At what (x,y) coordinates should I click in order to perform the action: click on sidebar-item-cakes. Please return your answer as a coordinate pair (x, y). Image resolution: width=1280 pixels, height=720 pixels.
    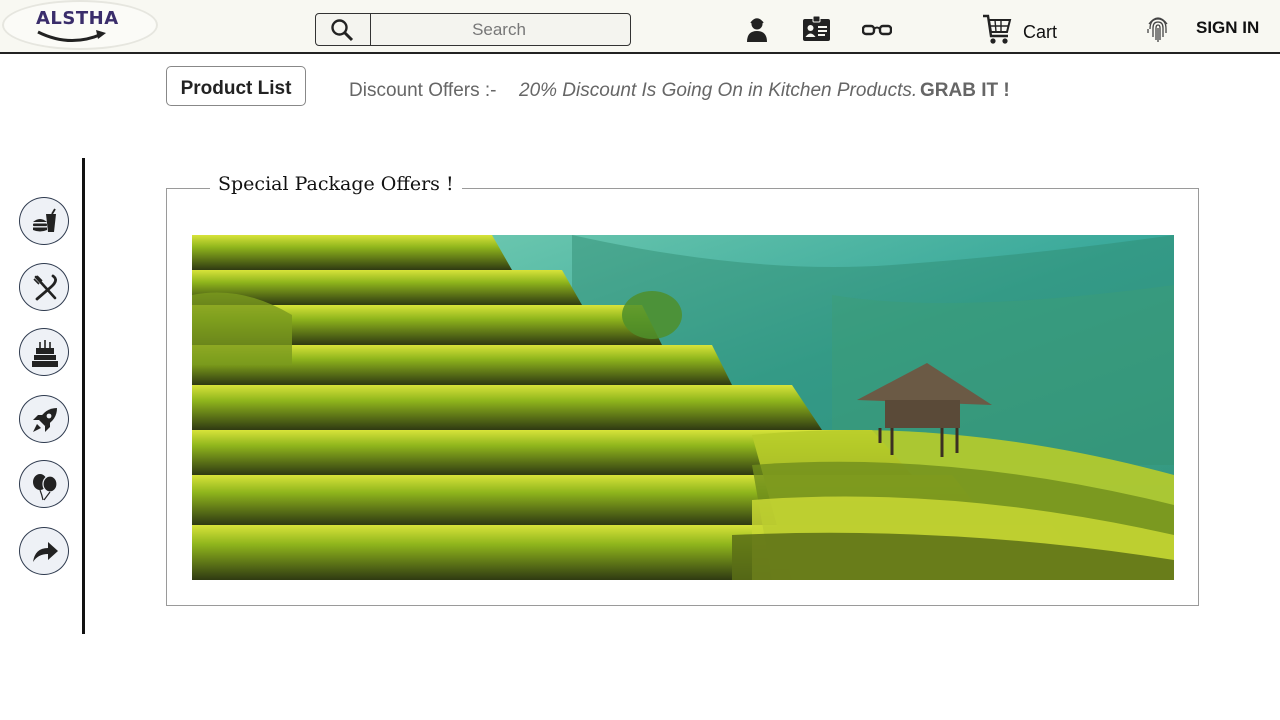
    Looking at the image, I should click on (44, 352).